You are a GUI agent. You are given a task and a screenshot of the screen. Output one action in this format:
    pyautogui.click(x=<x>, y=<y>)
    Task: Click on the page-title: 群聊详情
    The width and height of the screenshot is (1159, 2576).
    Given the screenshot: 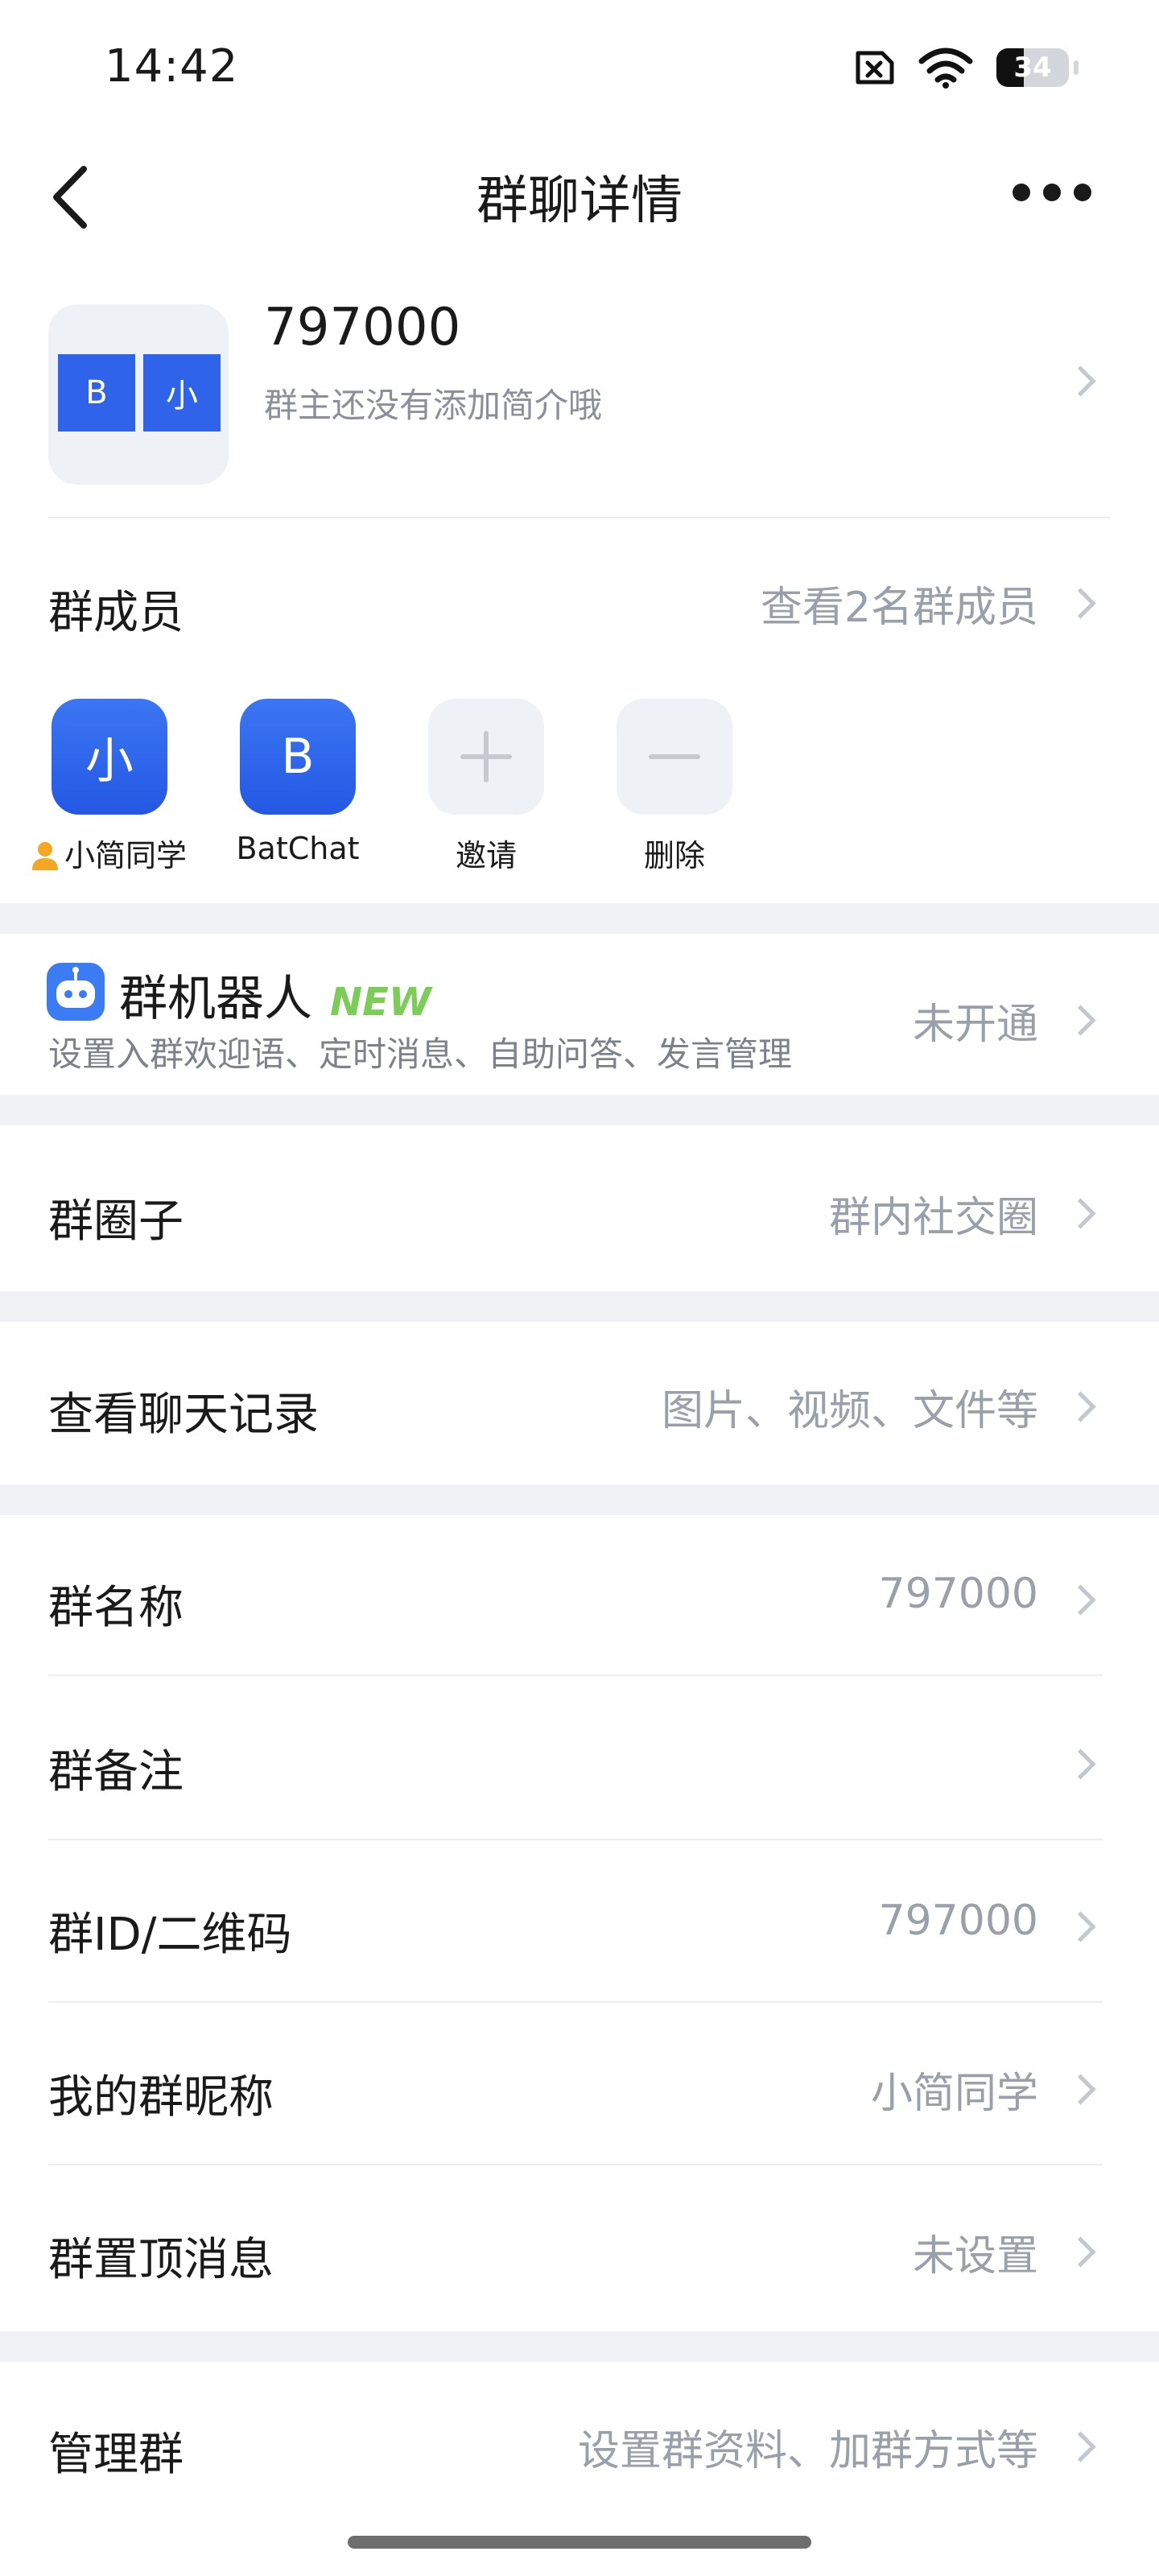 What is the action you would take?
    pyautogui.click(x=579, y=201)
    